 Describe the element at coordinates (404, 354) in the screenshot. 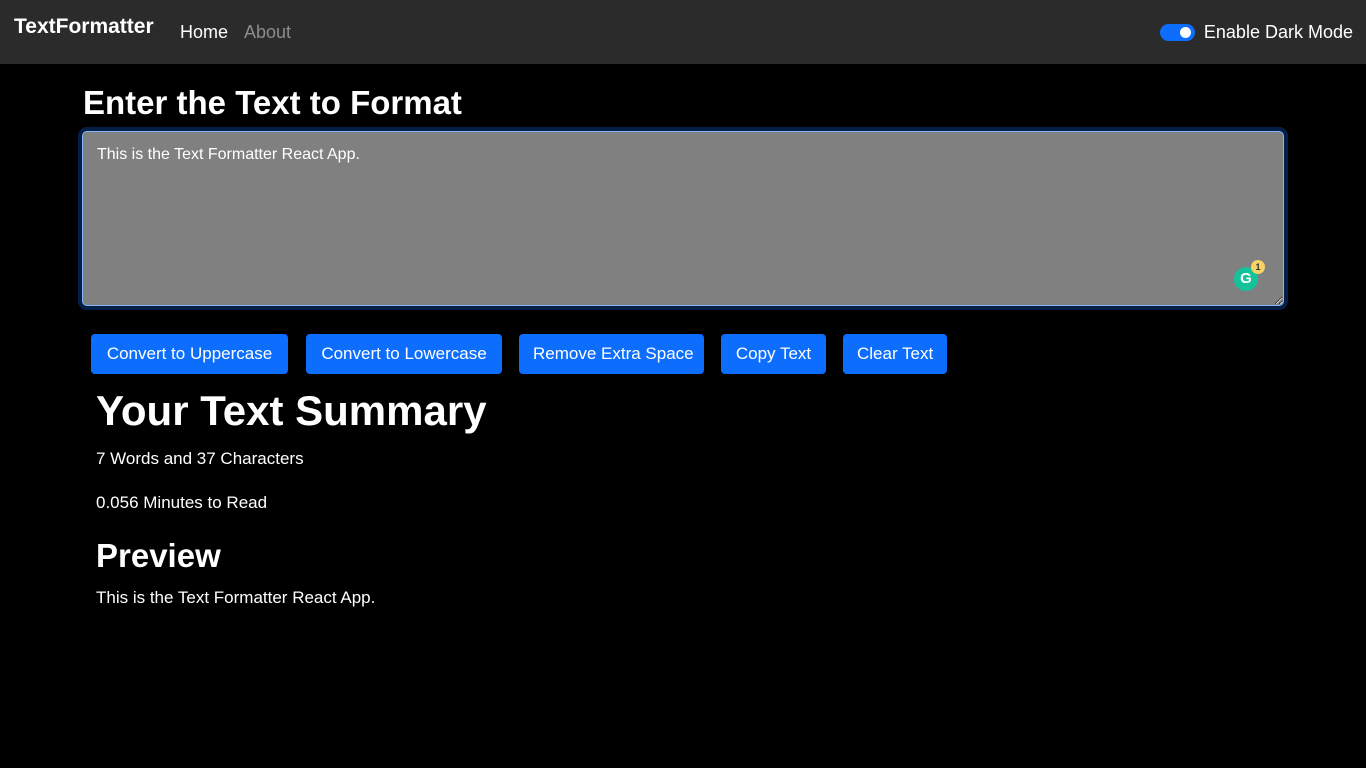

I see `lowercase-button: Convert to Lowercase` at that location.